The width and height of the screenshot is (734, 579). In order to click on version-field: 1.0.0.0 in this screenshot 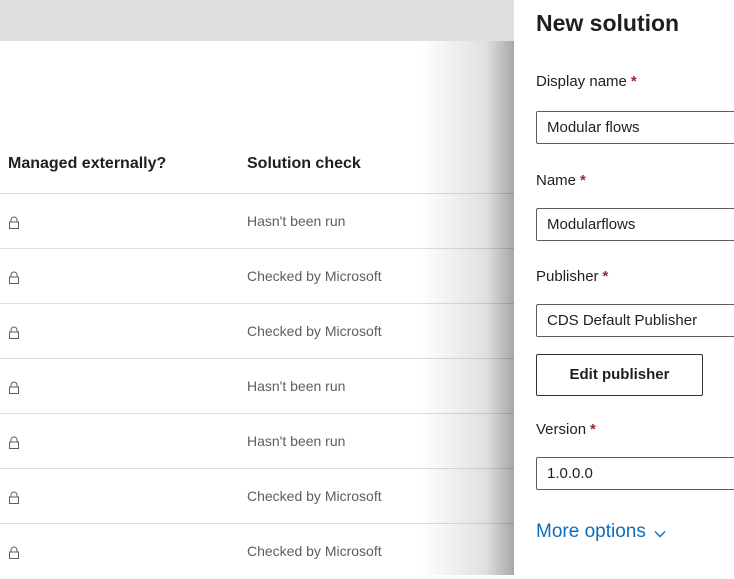, I will do `click(635, 473)`.